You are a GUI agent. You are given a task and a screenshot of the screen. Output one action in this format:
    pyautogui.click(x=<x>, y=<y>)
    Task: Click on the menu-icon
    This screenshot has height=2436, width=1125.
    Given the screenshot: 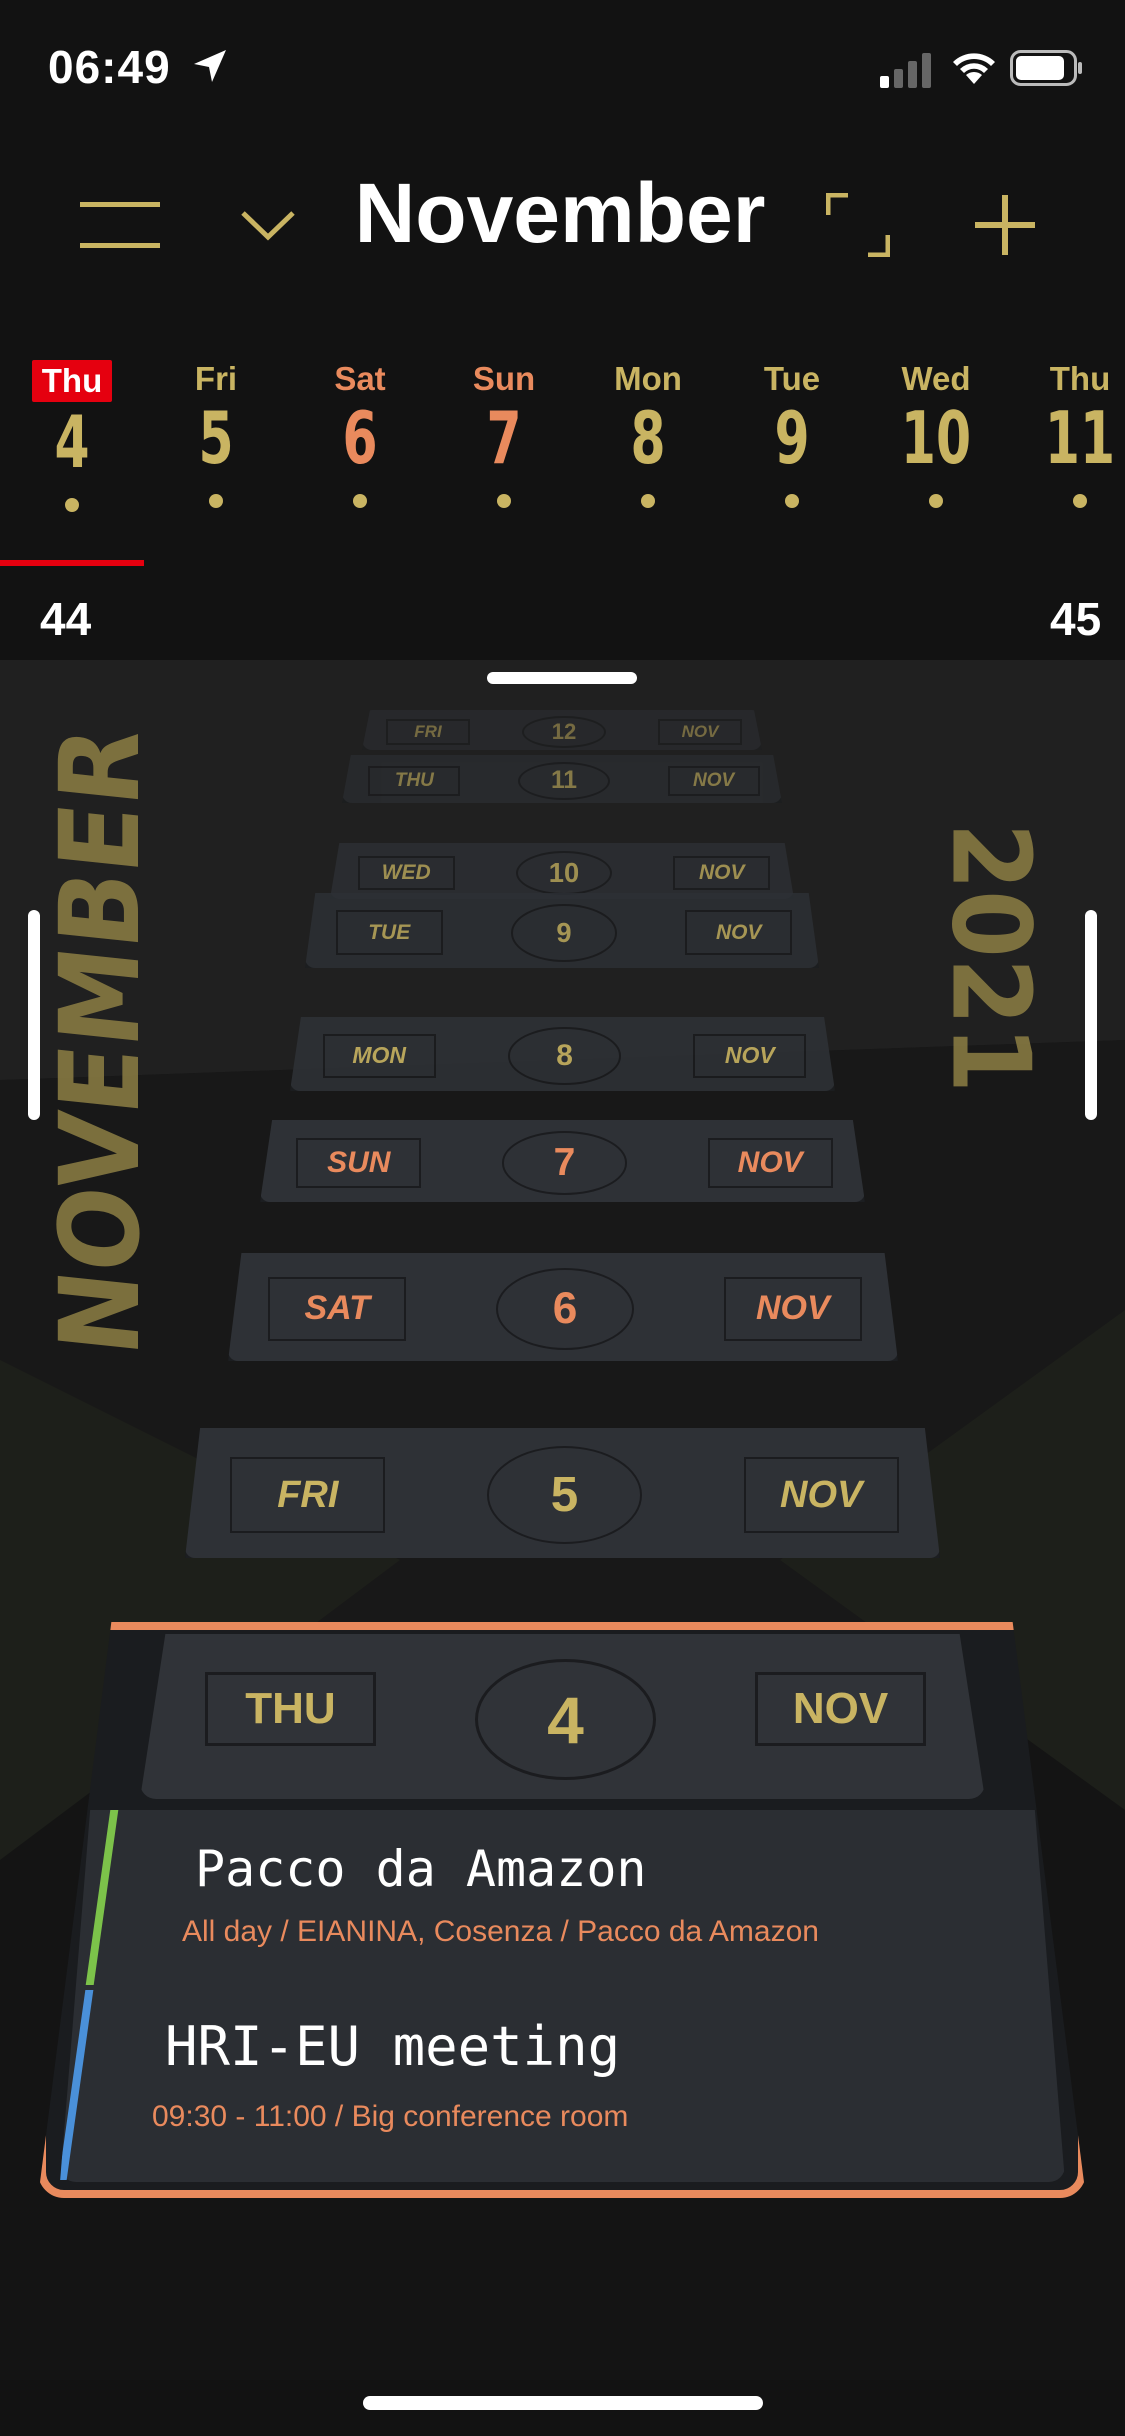 What is the action you would take?
    pyautogui.click(x=120, y=225)
    